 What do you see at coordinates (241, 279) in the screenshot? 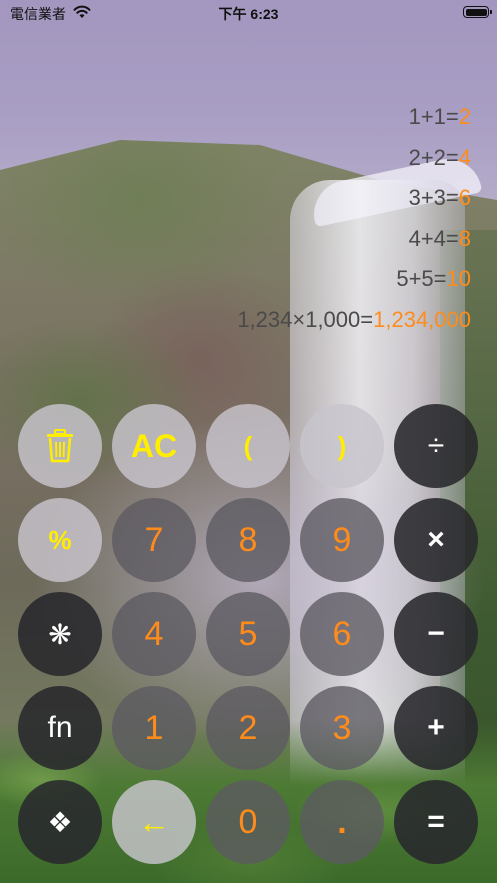
I see `history-line: 5+5=10` at bounding box center [241, 279].